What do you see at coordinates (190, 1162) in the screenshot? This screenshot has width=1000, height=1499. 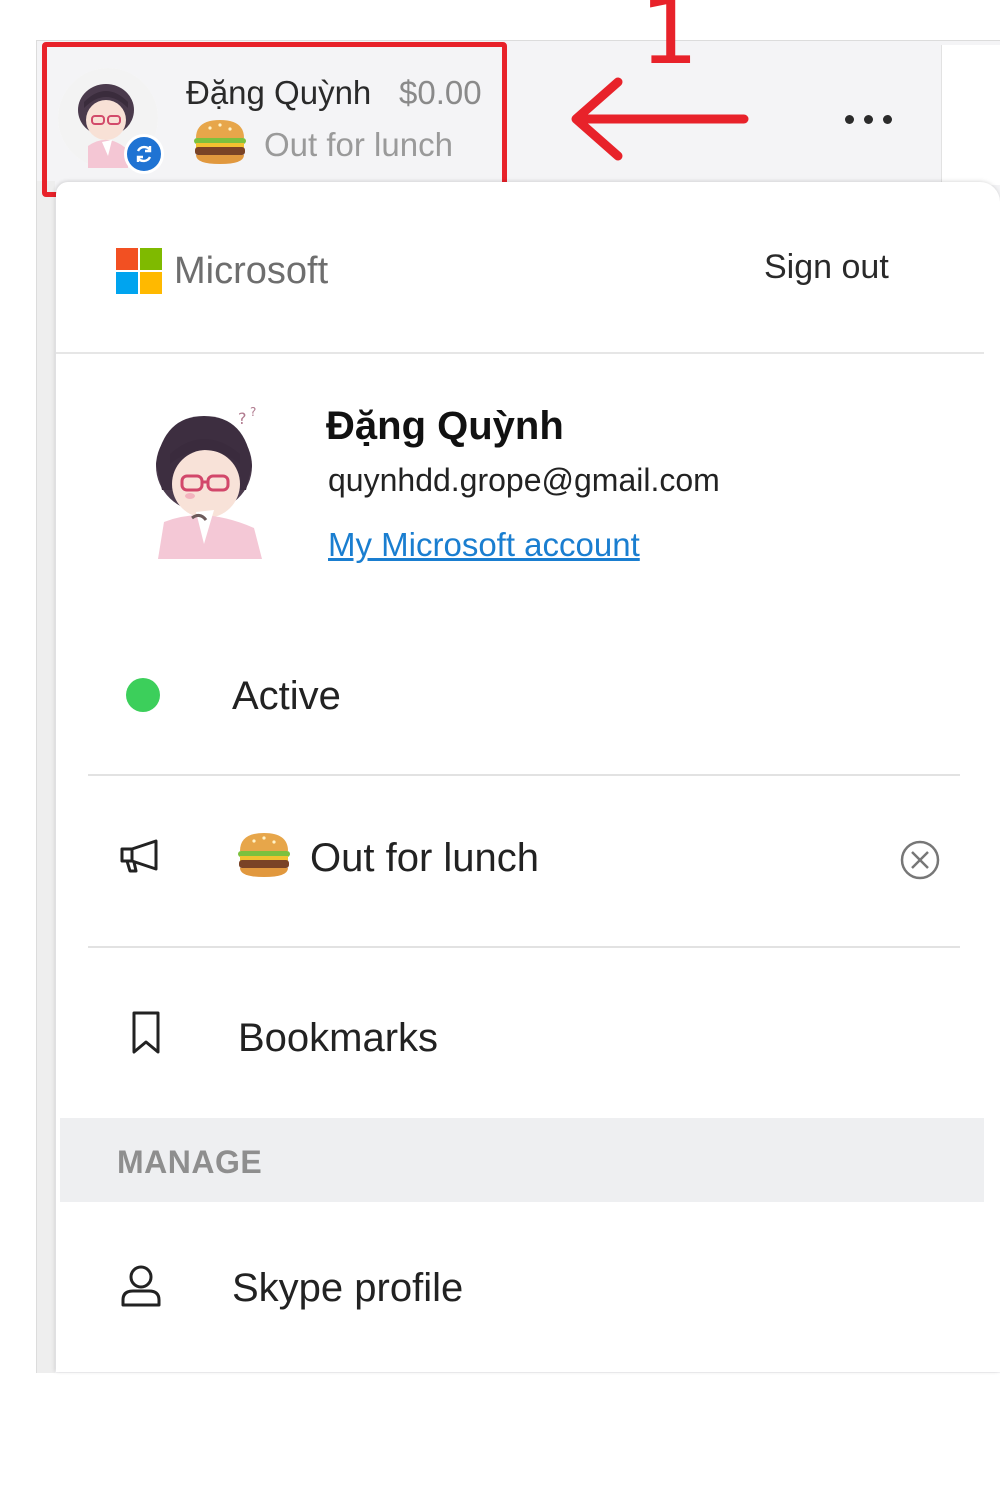 I see `manage-header-text: MANAGE` at bounding box center [190, 1162].